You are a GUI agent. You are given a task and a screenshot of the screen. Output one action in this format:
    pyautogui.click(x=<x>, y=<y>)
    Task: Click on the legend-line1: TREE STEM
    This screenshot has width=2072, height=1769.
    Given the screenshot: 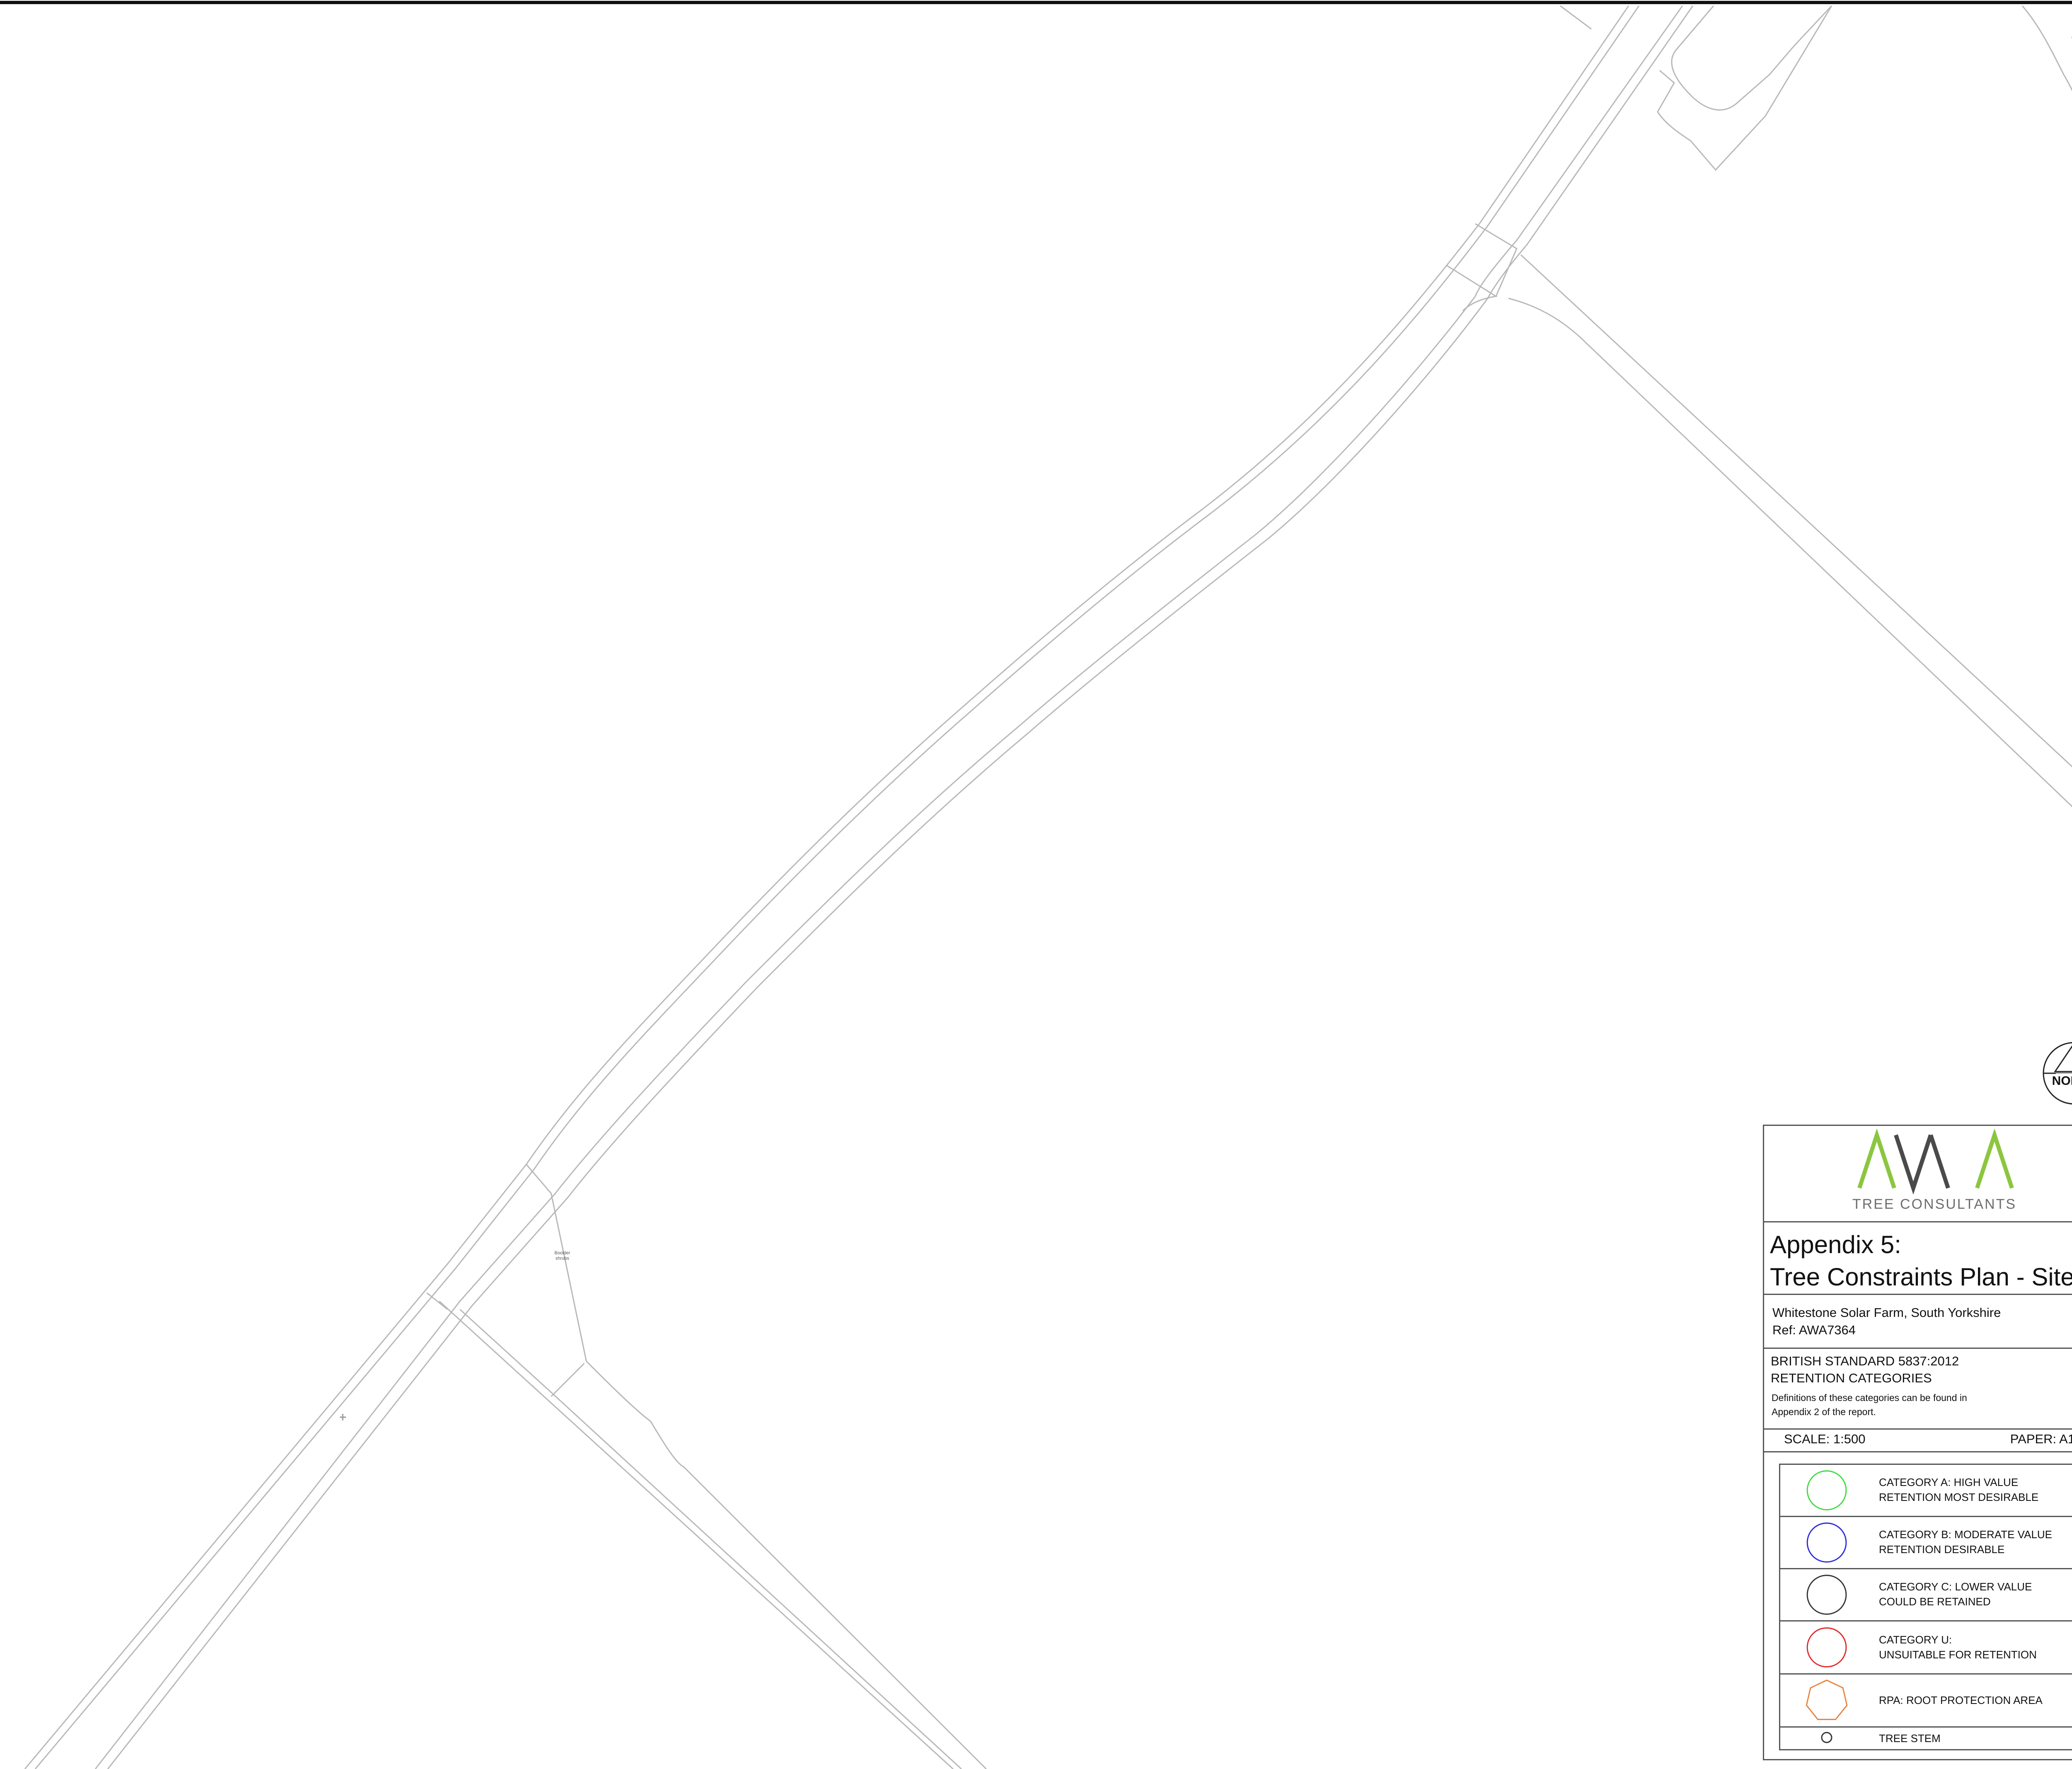 What is the action you would take?
    pyautogui.click(x=1910, y=1738)
    